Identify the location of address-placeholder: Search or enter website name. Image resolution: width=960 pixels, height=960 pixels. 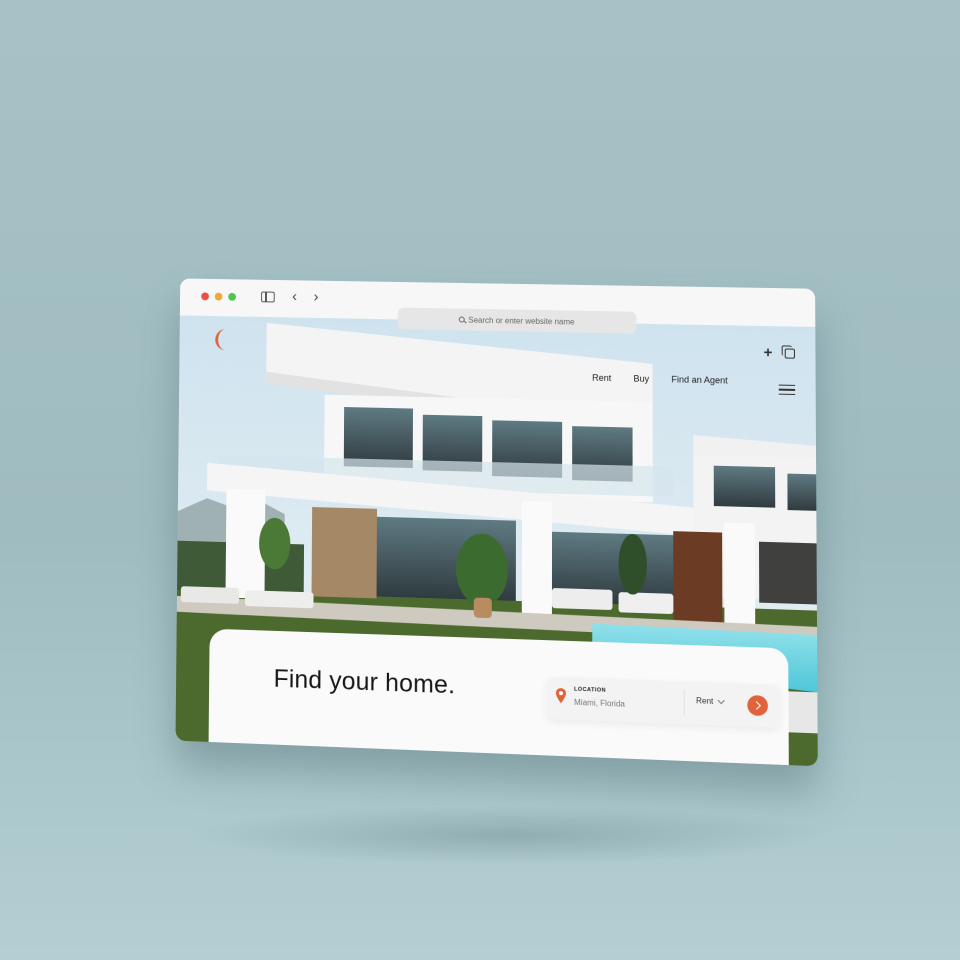
(521, 320).